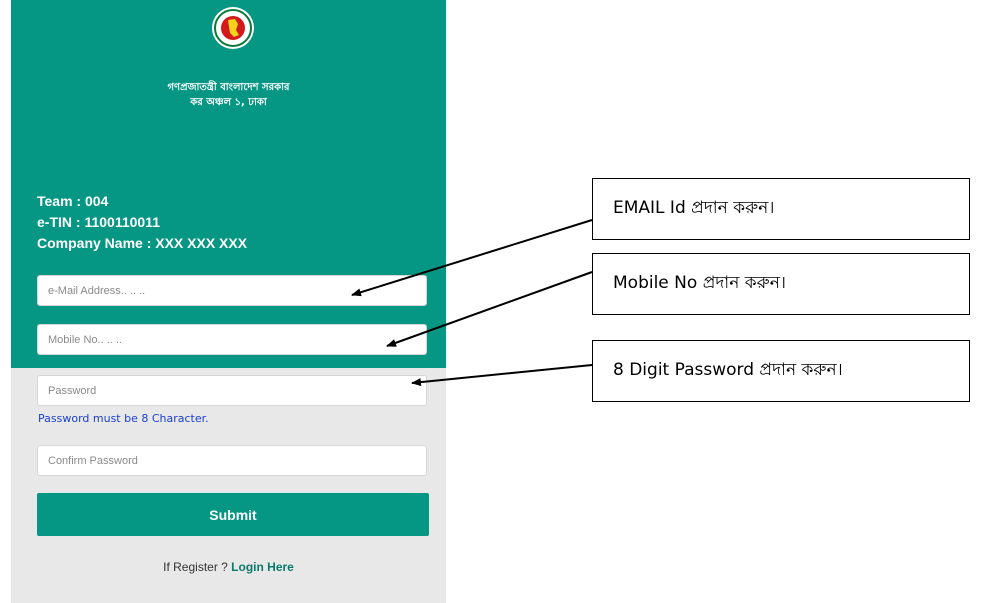 This screenshot has height=603, width=1008. Describe the element at coordinates (472, 258) in the screenshot. I see `email-arrow` at that location.